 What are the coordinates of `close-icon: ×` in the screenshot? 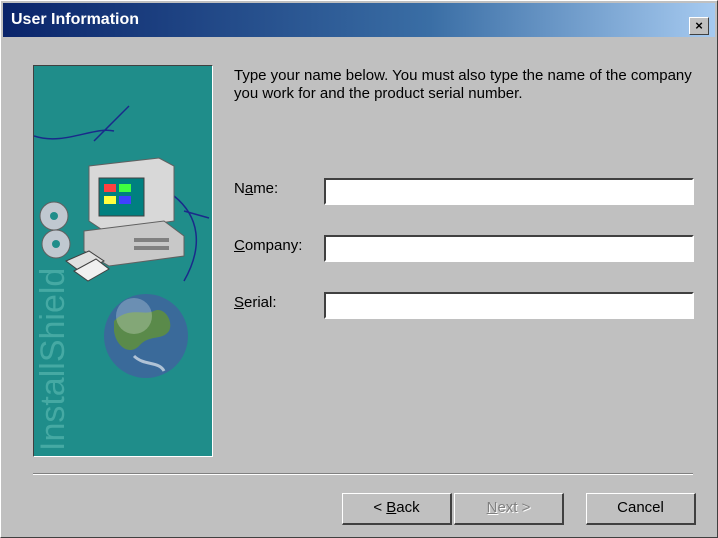 It's located at (699, 25).